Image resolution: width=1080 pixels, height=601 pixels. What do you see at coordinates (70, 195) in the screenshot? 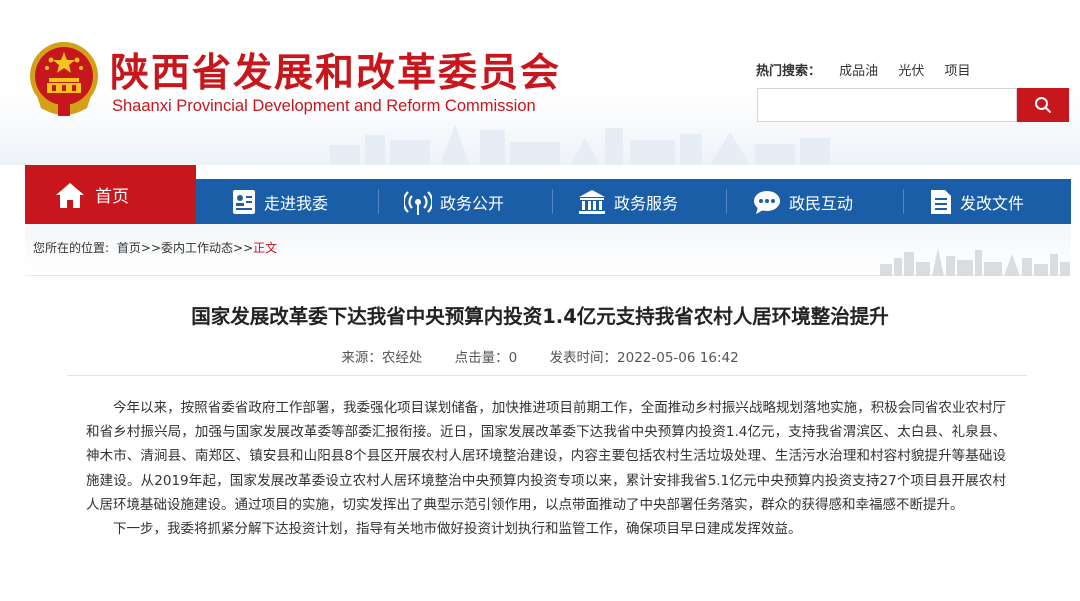
I see `home-icon` at bounding box center [70, 195].